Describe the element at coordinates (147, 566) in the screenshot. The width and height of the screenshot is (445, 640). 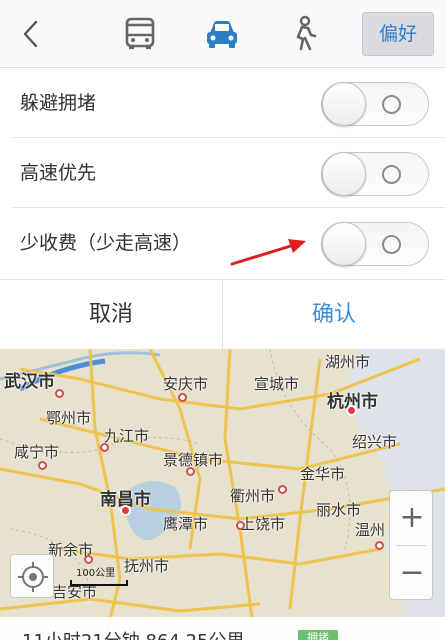
I see `map-city-label: 抚州市` at that location.